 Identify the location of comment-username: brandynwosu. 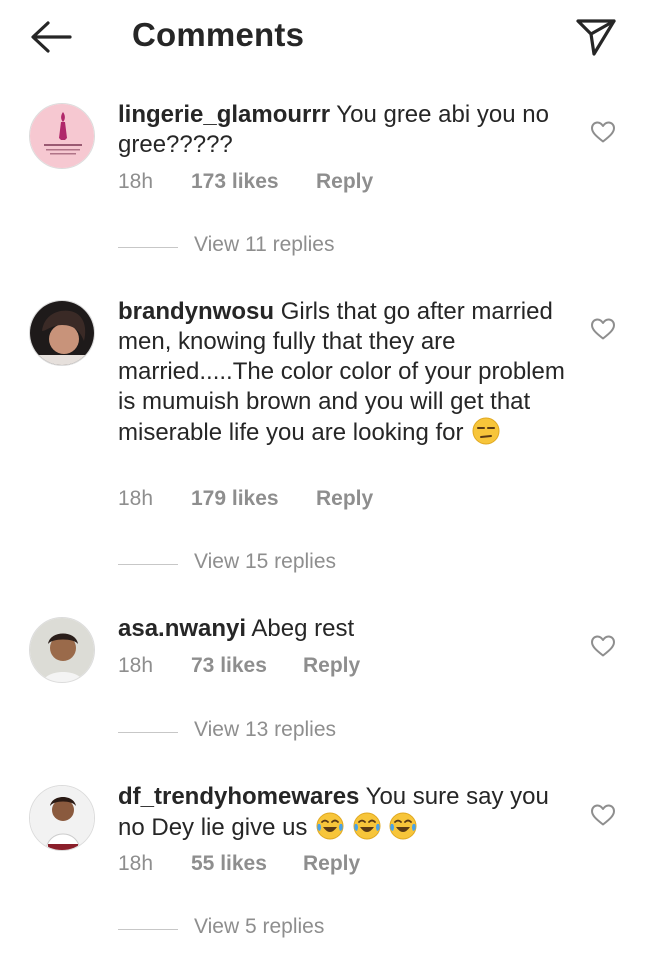
(196, 311).